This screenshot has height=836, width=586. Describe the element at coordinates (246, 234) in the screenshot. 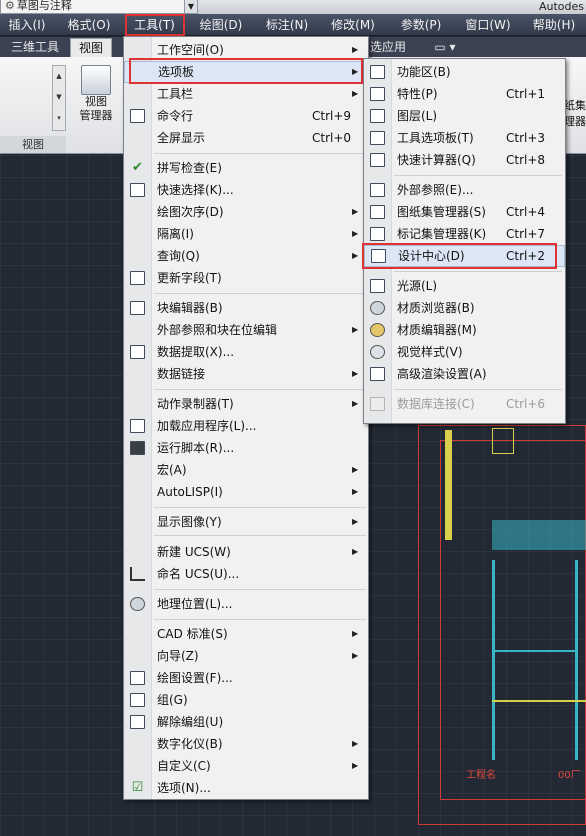

I see `menu-item-isolate: 隔离(I) ▶` at that location.